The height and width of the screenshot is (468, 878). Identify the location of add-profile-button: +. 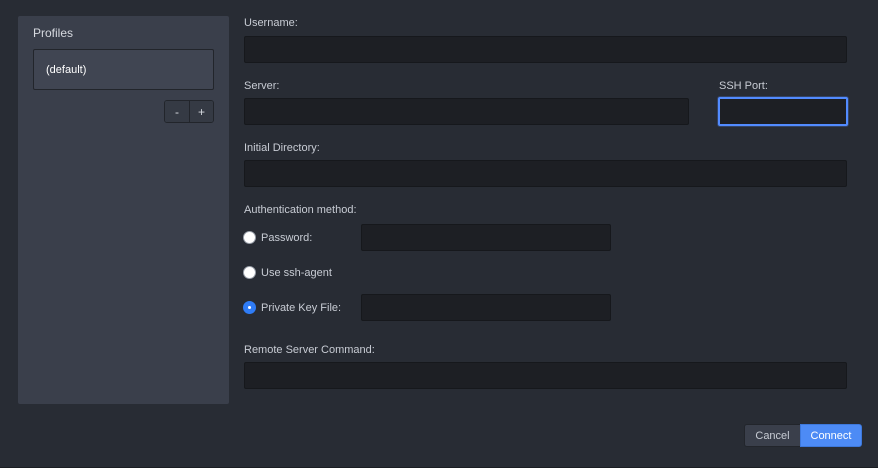
(201, 111).